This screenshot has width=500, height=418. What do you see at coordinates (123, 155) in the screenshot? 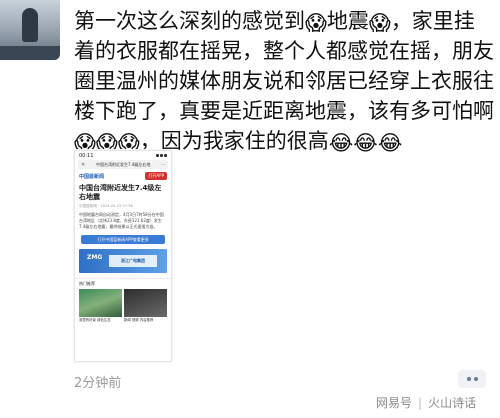
I see `status-bar: 00:11` at bounding box center [123, 155].